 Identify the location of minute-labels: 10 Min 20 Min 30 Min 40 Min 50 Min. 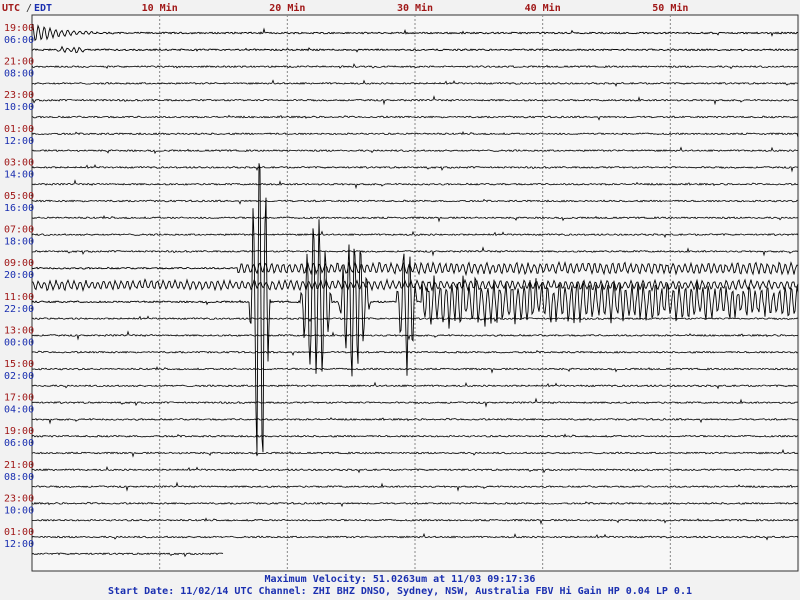
(415, 8).